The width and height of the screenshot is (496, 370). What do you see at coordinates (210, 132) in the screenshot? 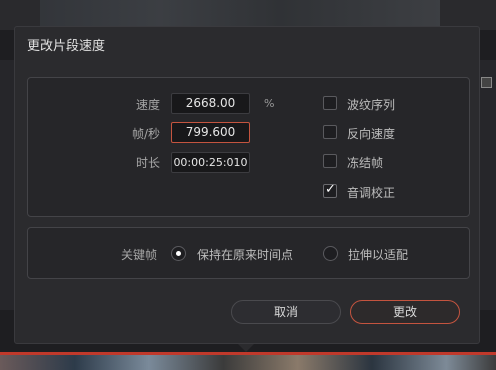
I see `fps-input: 799.600` at bounding box center [210, 132].